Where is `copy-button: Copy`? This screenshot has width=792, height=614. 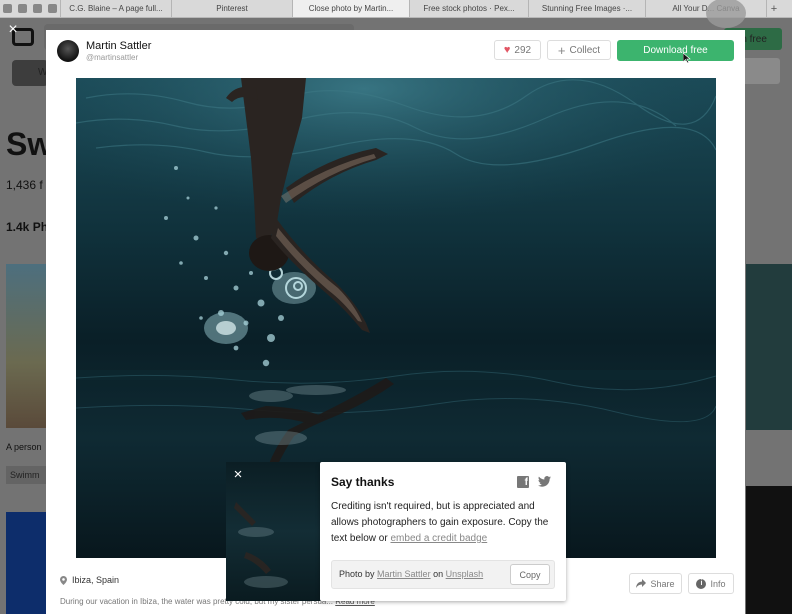
copy-button: Copy is located at coordinates (530, 574).